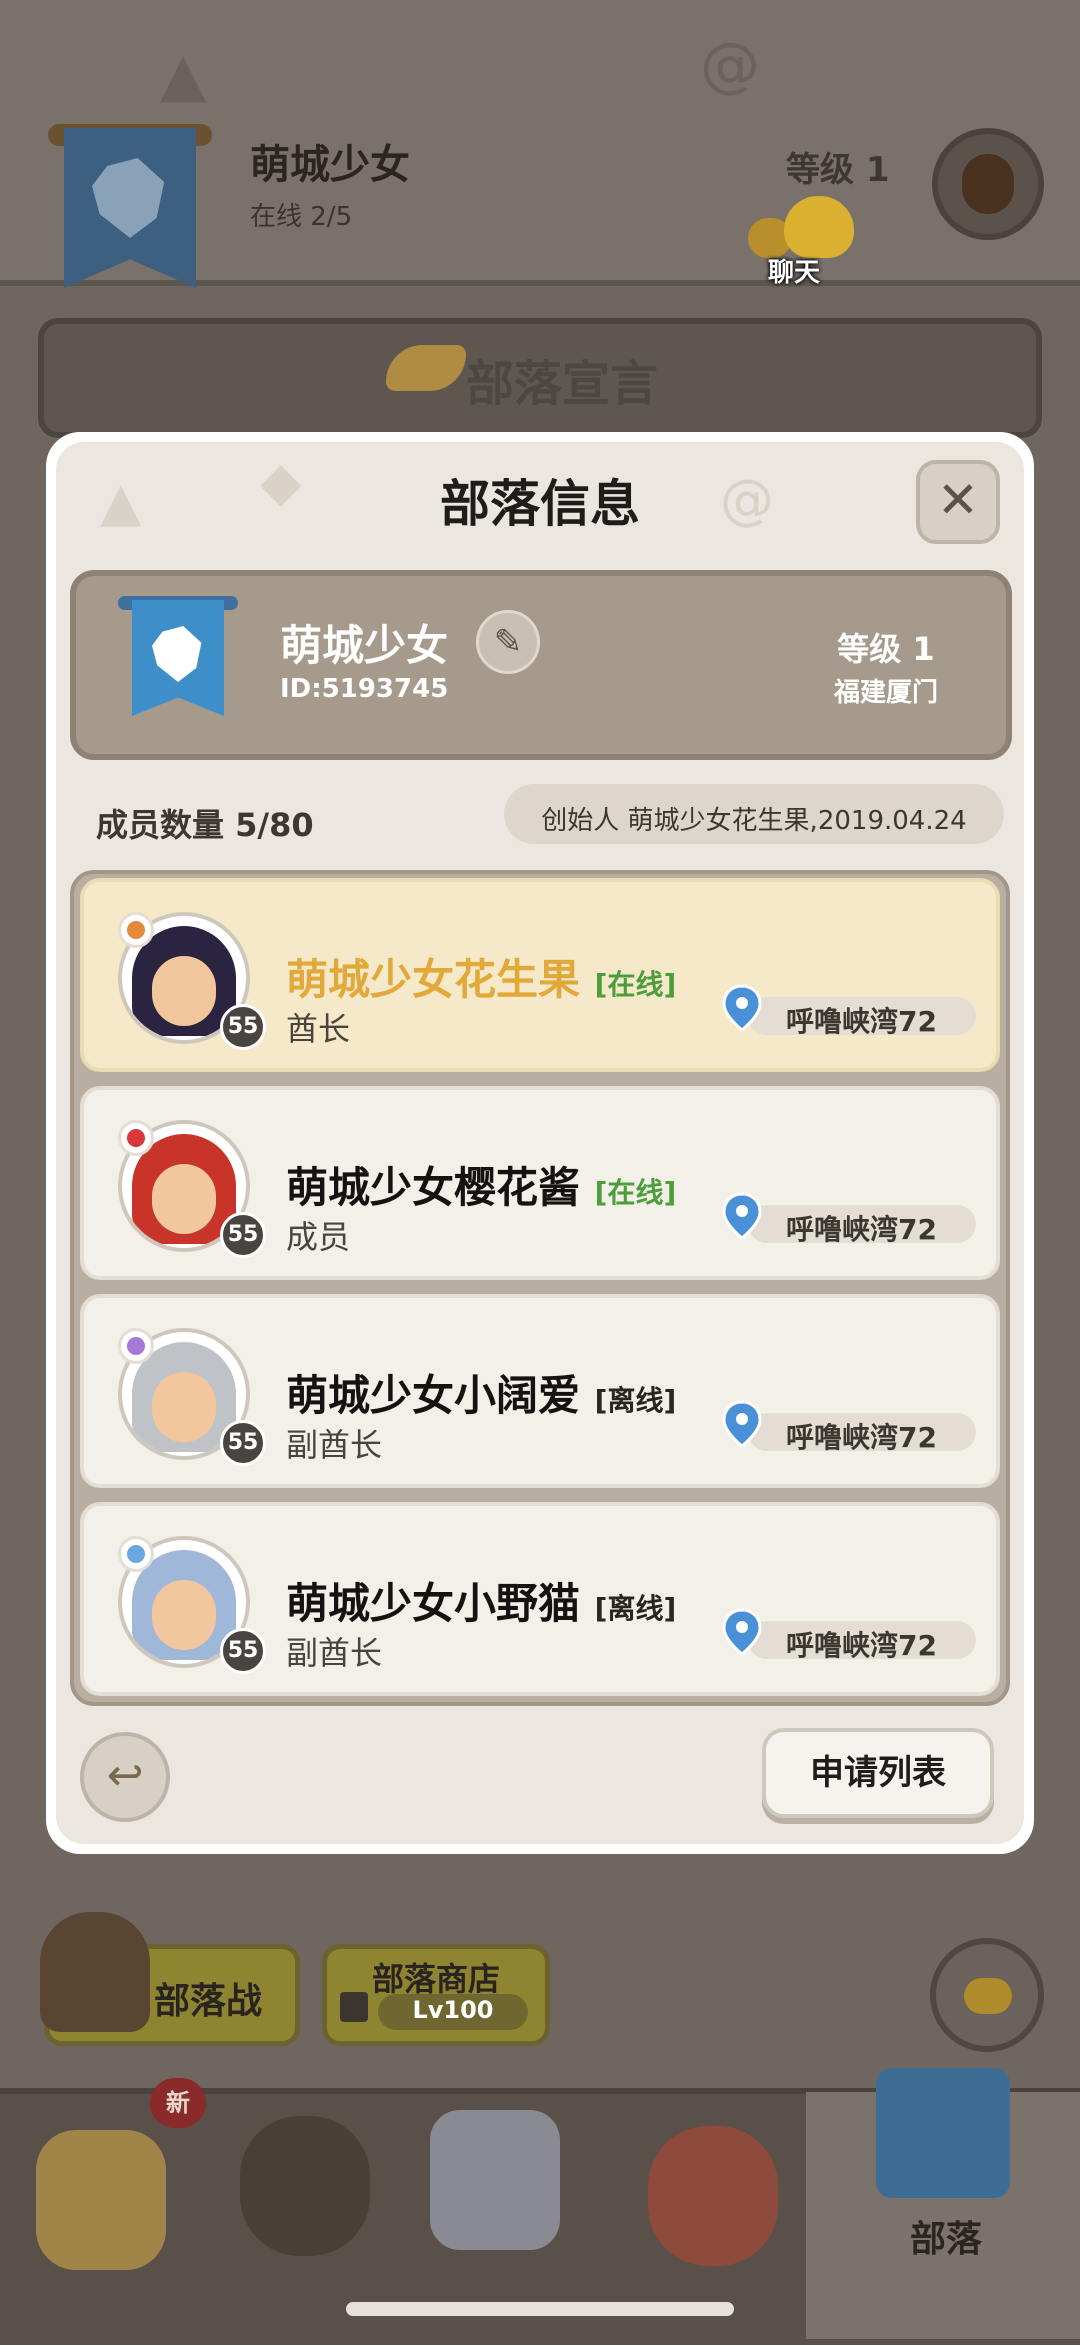 The height and width of the screenshot is (2345, 1080). What do you see at coordinates (958, 502) in the screenshot?
I see `close-button: ✕` at bounding box center [958, 502].